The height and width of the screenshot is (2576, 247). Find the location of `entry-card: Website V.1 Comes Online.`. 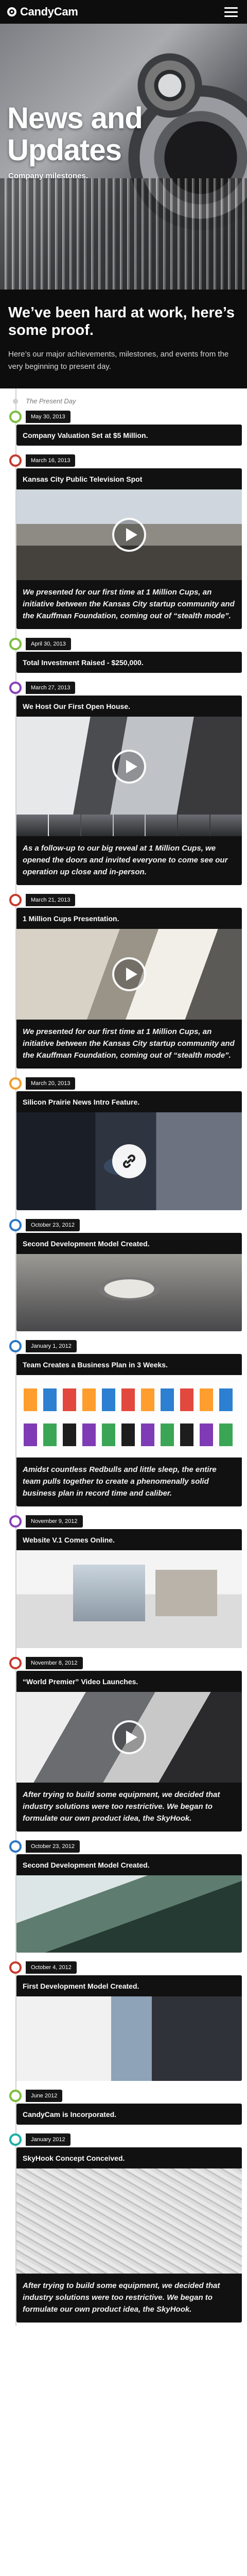

entry-card: Website V.1 Comes Online. is located at coordinates (129, 1588).